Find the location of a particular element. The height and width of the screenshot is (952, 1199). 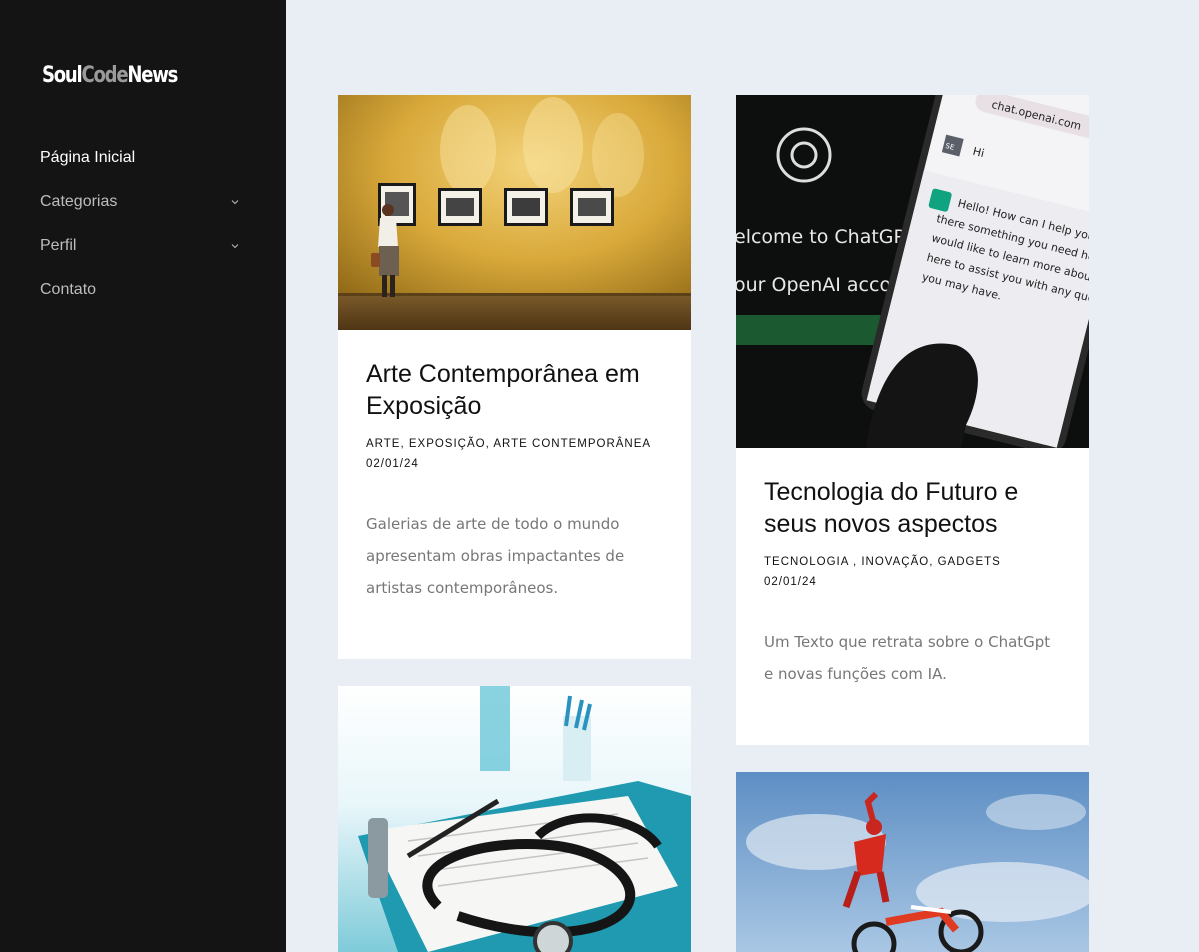

welcome-text-line1: elcome to ChatGPT is located at coordinates (826, 237).